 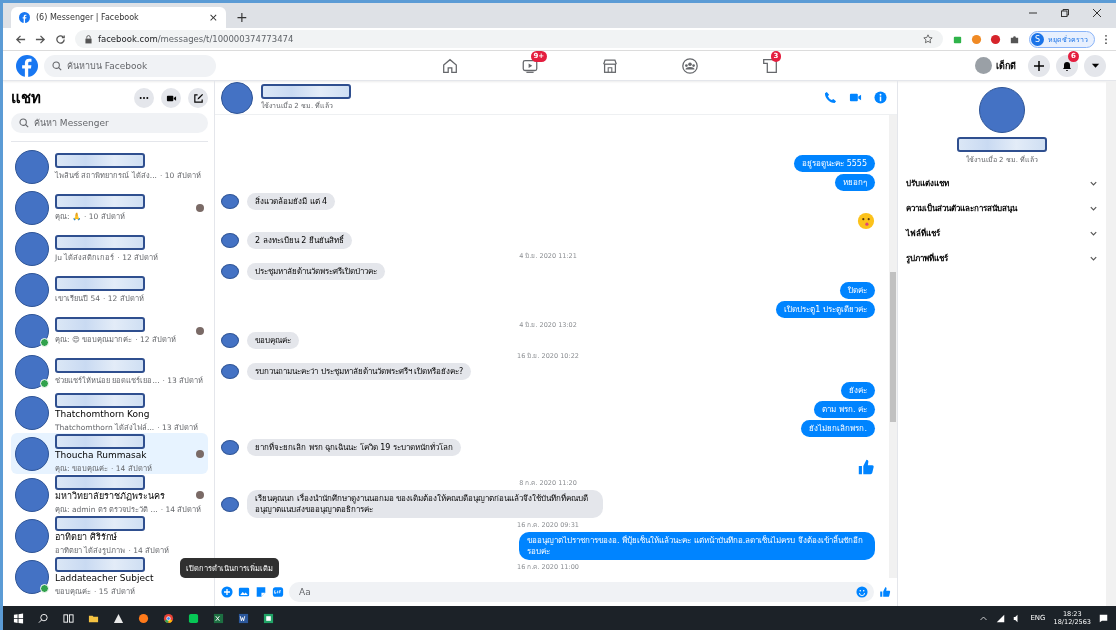 I want to click on contact-name: มหาวิทยาลัยราชภัฏพระนคร, so click(x=110, y=496).